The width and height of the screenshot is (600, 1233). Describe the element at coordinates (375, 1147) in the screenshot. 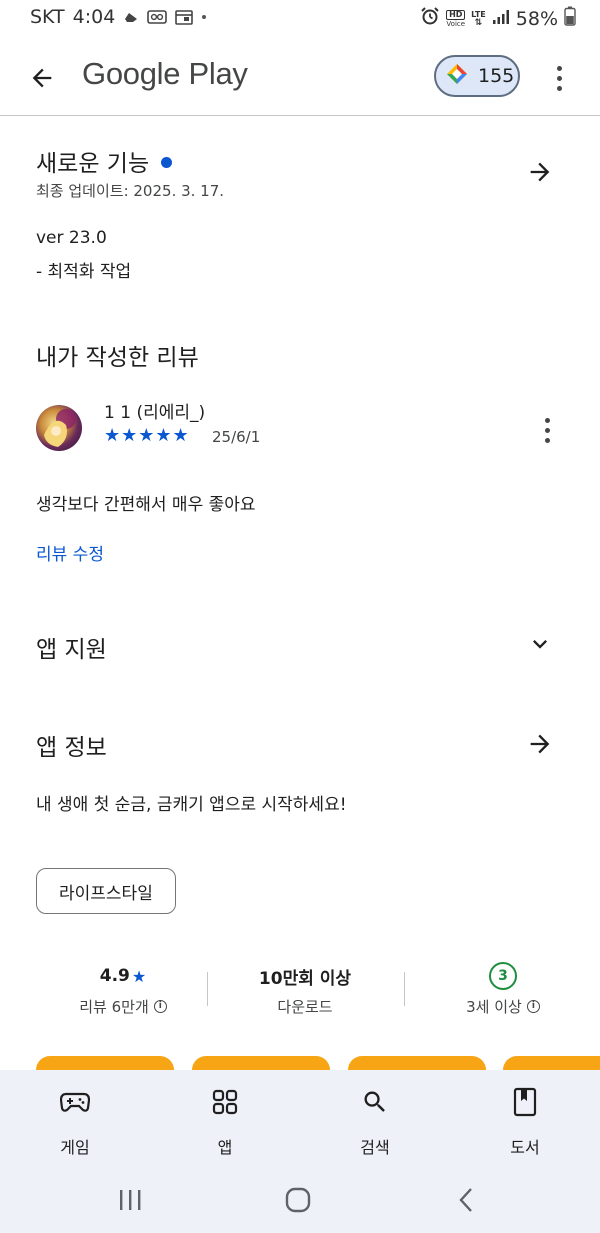

I see `nav-label-search: 검색` at that location.